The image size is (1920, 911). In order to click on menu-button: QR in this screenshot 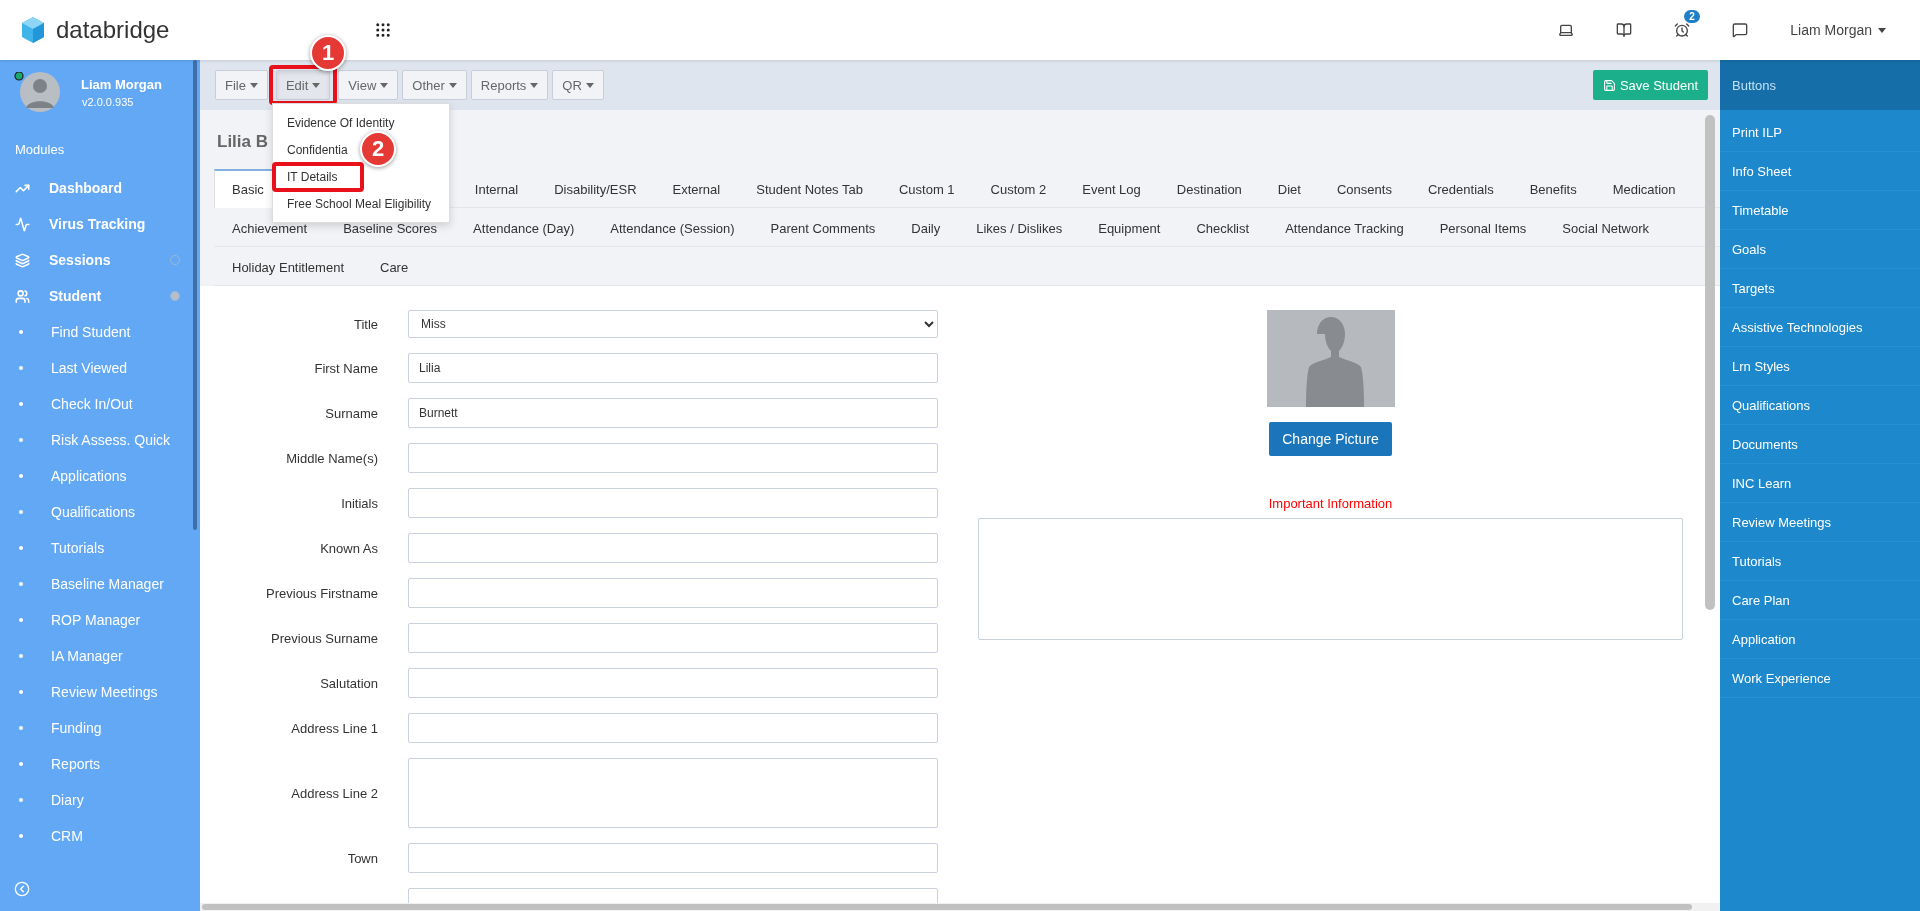, I will do `click(578, 85)`.